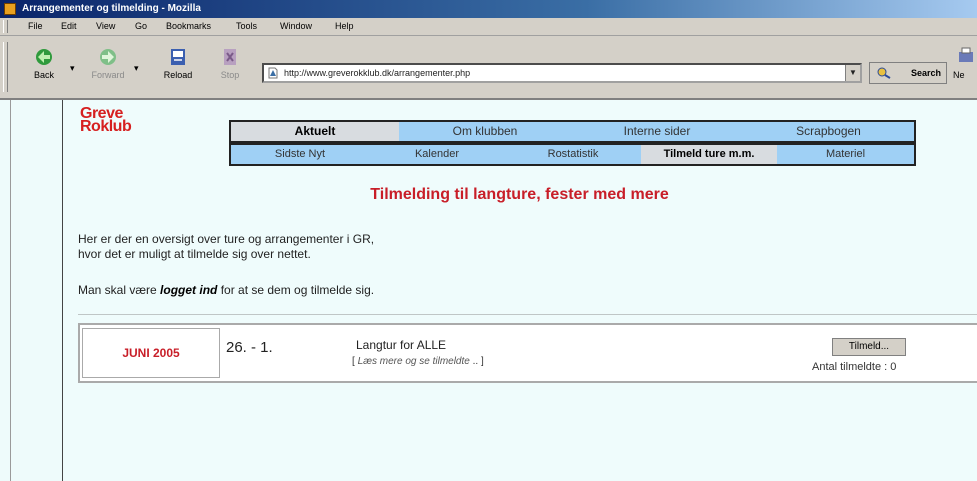  Describe the element at coordinates (108, 57) in the screenshot. I see `forward-arrow-icon` at that location.